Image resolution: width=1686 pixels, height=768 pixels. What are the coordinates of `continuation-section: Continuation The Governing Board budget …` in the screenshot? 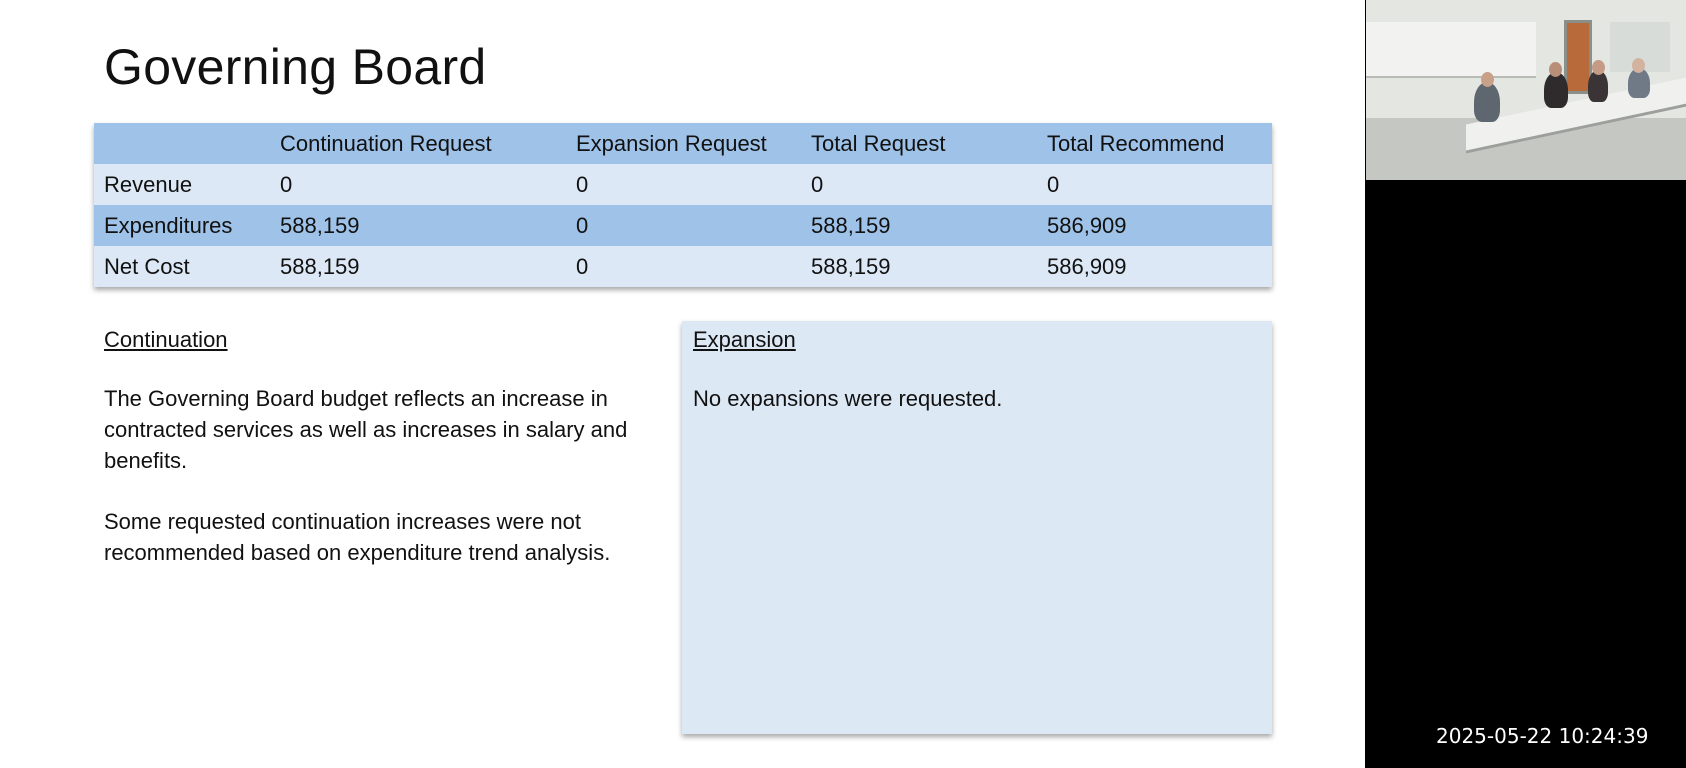 It's located at (374, 462).